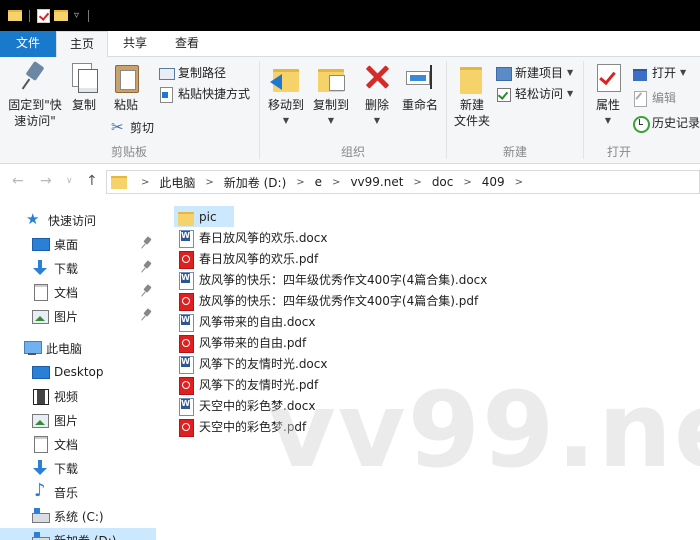 This screenshot has width=700, height=540. What do you see at coordinates (84, 77) in the screenshot?
I see `copy-icon` at bounding box center [84, 77].